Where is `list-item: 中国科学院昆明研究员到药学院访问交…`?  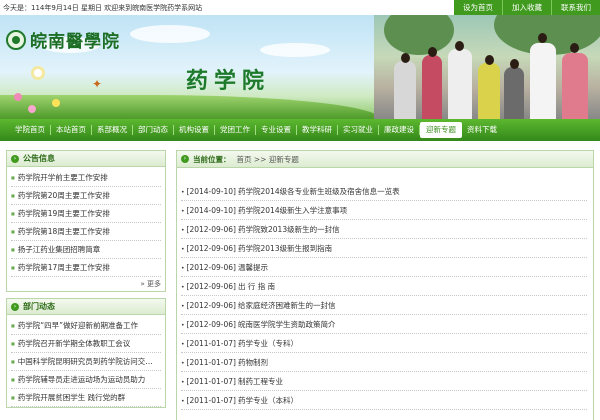
list-item: 中国科学院昆明研究员到药学院访问交… is located at coordinates (86, 362).